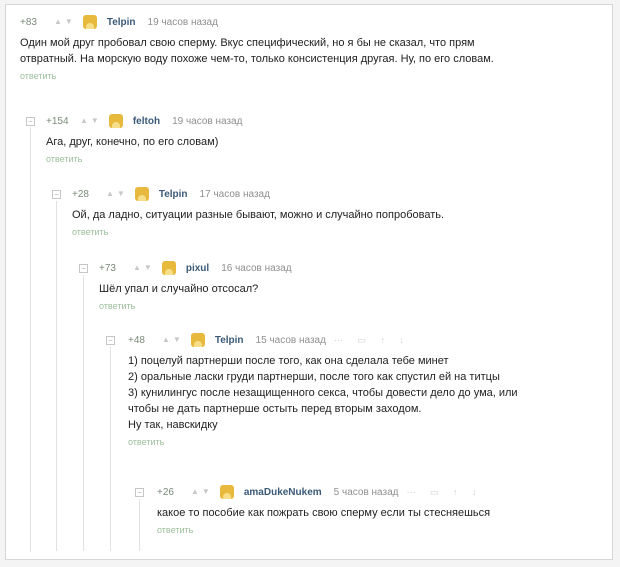 The height and width of the screenshot is (567, 620). I want to click on comment-score: +48, so click(136, 340).